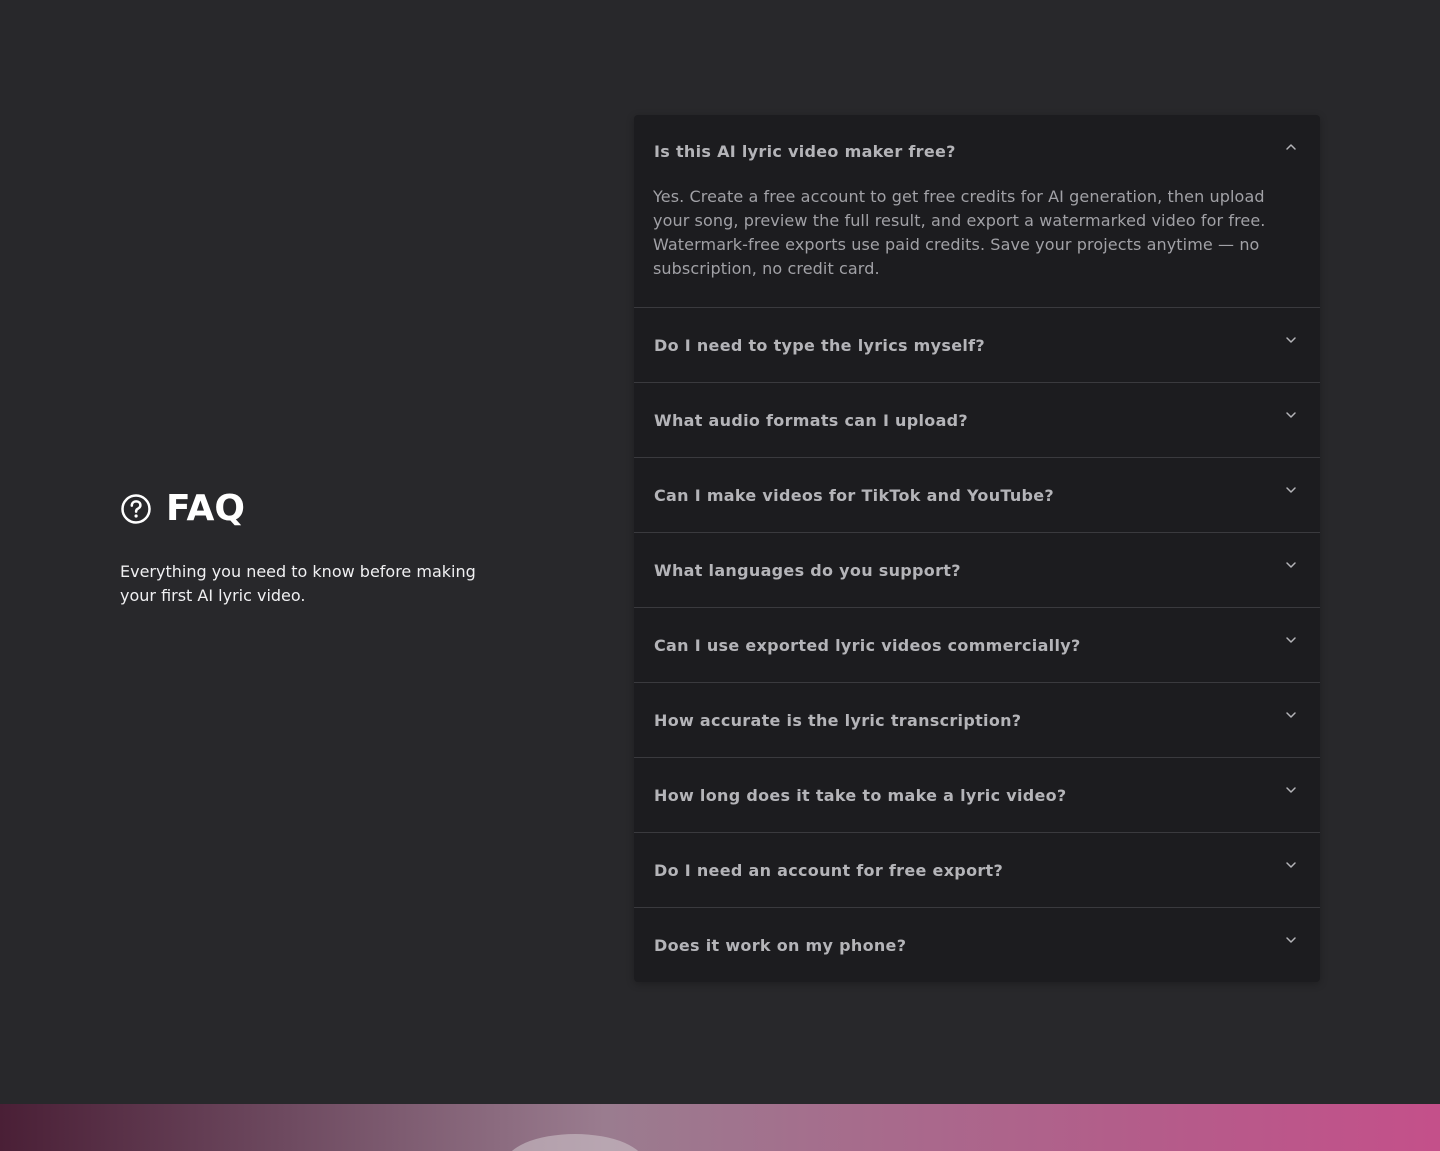 This screenshot has width=1440, height=1151. I want to click on faq-item: What audio formats can I upload?, so click(977, 420).